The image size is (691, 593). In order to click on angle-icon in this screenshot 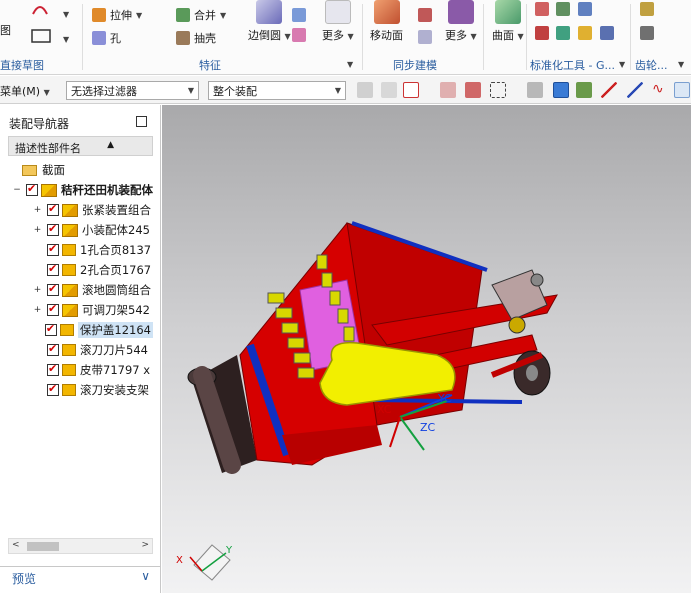, I will do `click(682, 90)`.